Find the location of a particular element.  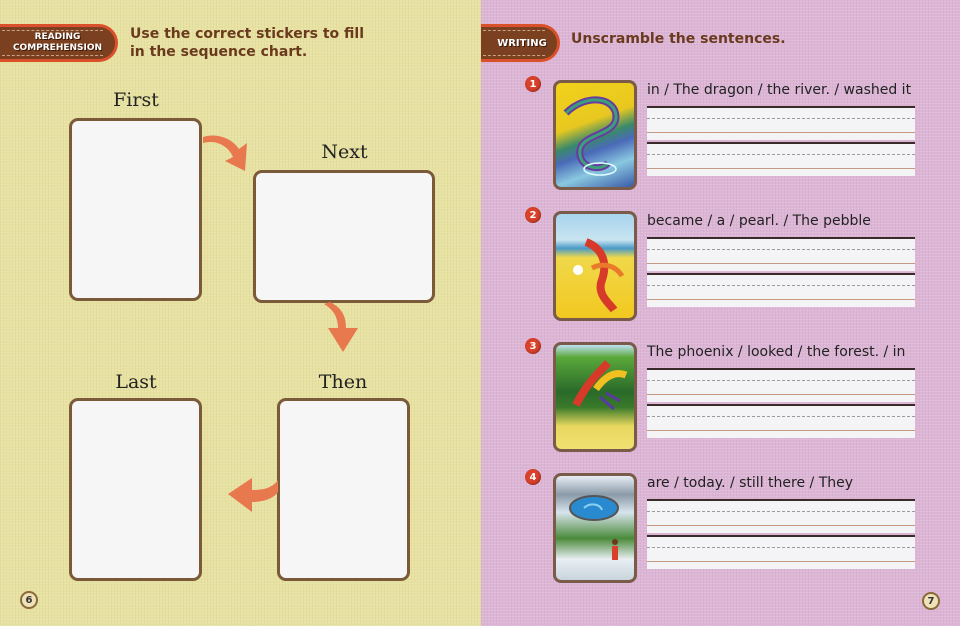

phoenix-forest-illustration is located at coordinates (595, 397).